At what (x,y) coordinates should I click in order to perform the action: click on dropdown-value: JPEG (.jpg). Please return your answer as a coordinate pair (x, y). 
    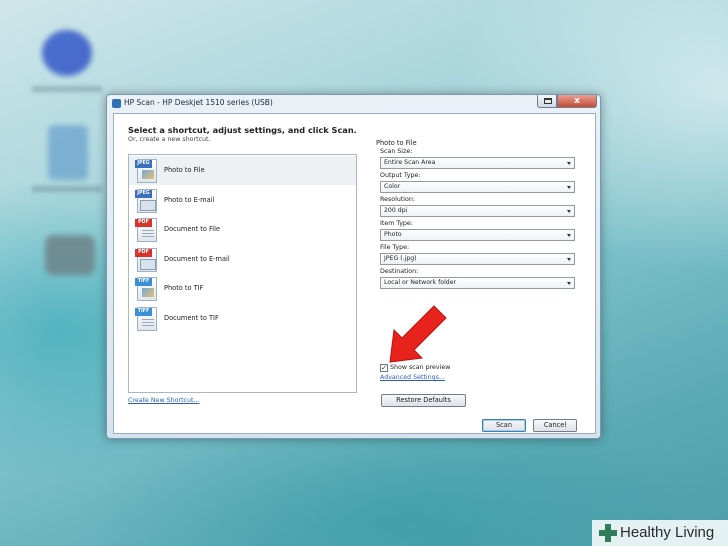
    Looking at the image, I should click on (400, 258).